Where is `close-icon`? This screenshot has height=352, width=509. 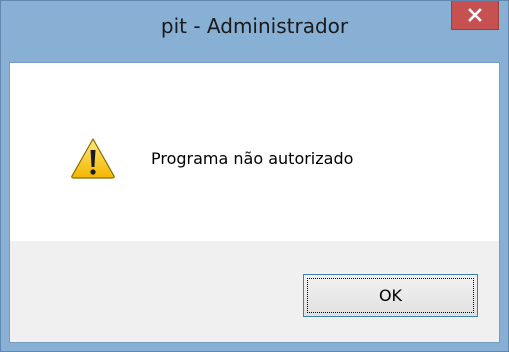
close-icon is located at coordinates (475, 15).